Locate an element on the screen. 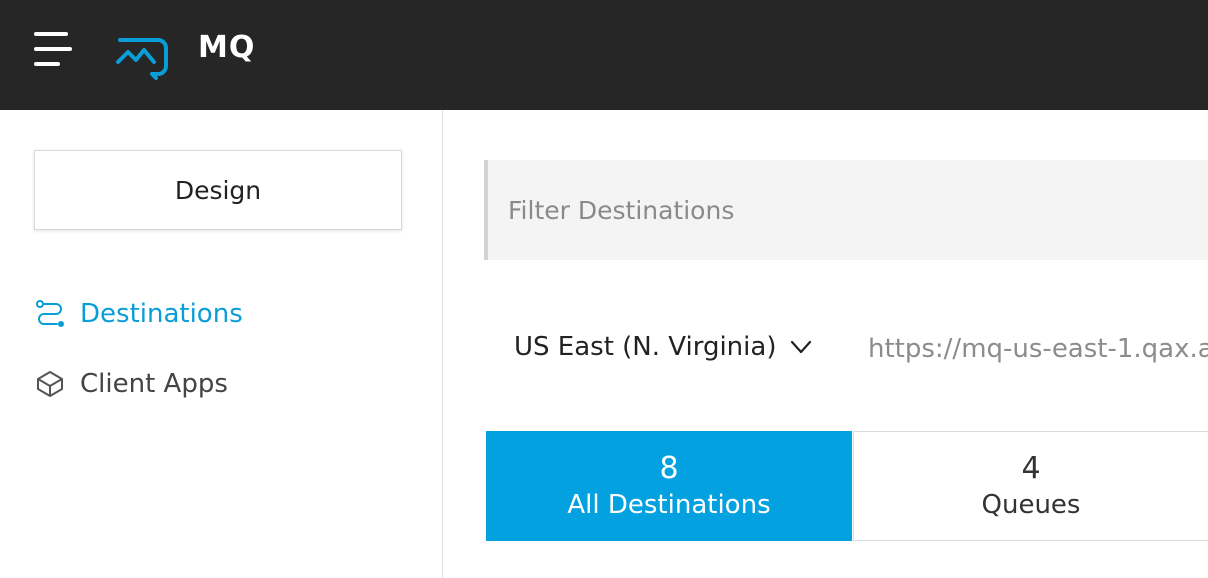  region-url: https://mq-us-east-1.qax.a is located at coordinates (1038, 349).